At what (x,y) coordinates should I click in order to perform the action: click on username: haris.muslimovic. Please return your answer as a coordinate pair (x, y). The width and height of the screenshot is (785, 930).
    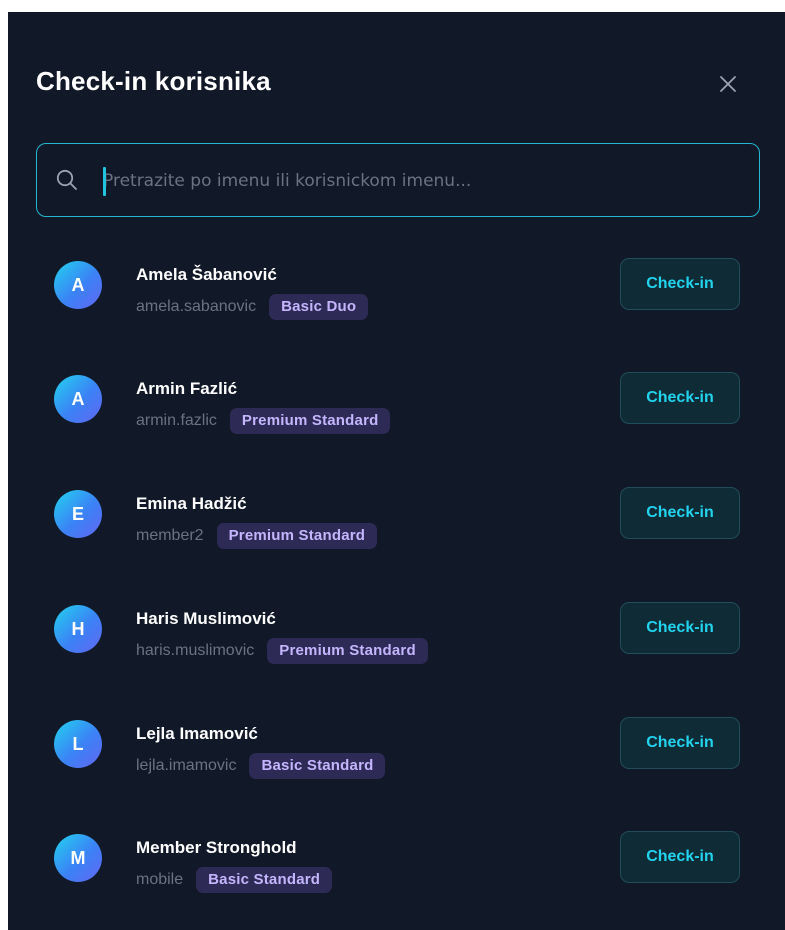
    Looking at the image, I should click on (195, 650).